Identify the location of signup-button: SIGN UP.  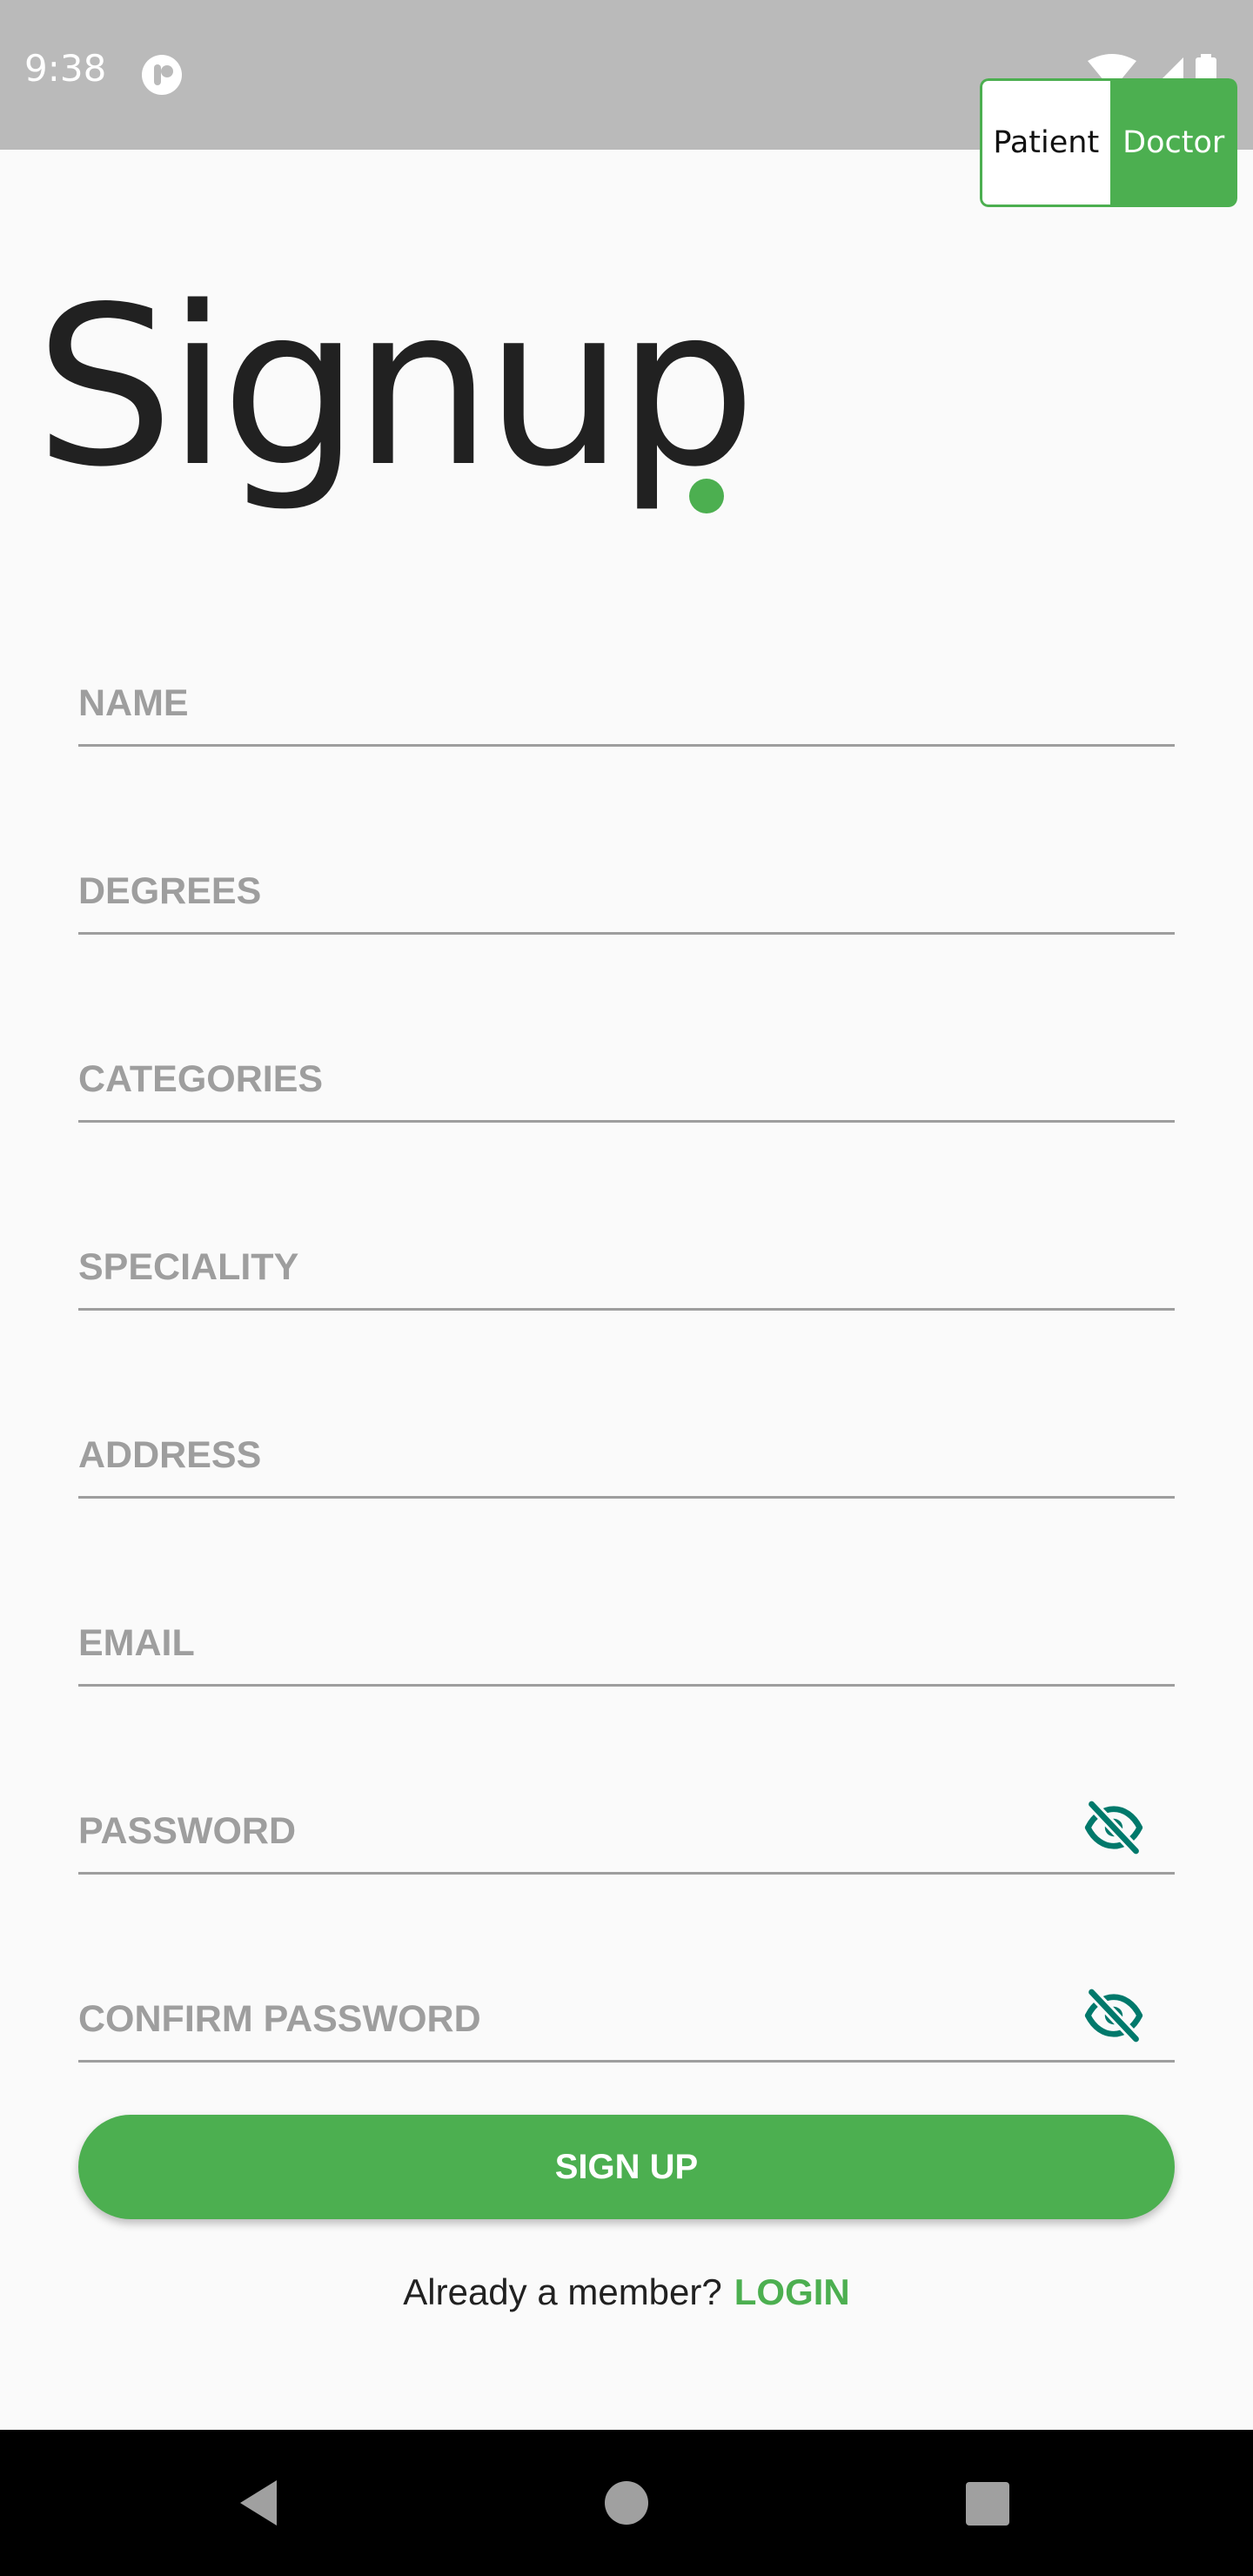
(626, 2167).